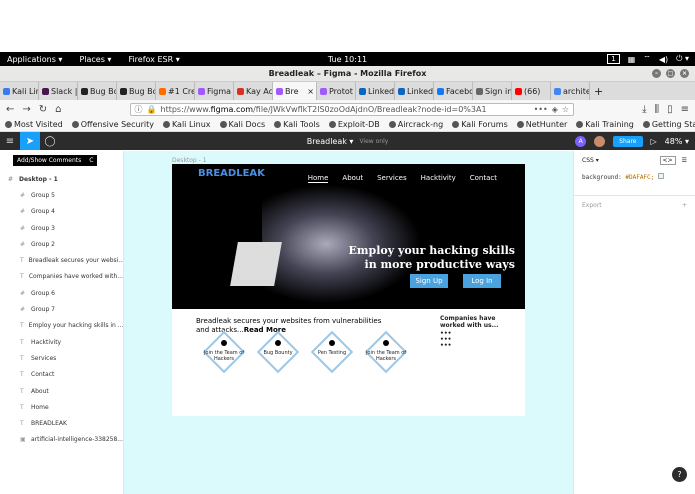  What do you see at coordinates (354, 124) in the screenshot?
I see `bookmark-item: Exploit-DB` at bounding box center [354, 124].